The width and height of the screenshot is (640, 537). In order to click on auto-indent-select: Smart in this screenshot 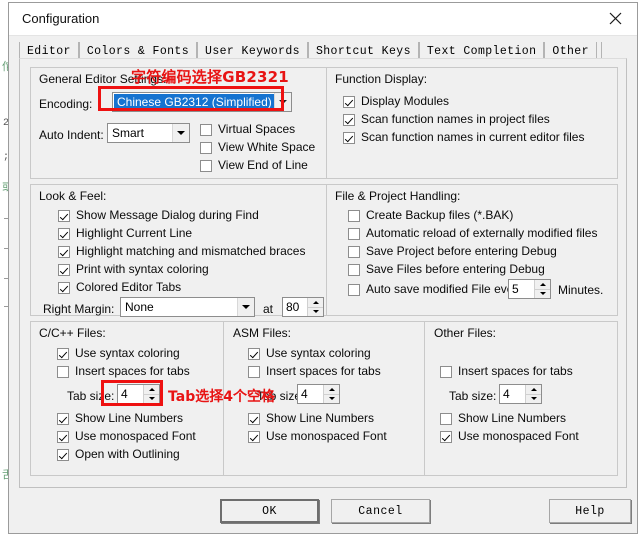, I will do `click(148, 133)`.